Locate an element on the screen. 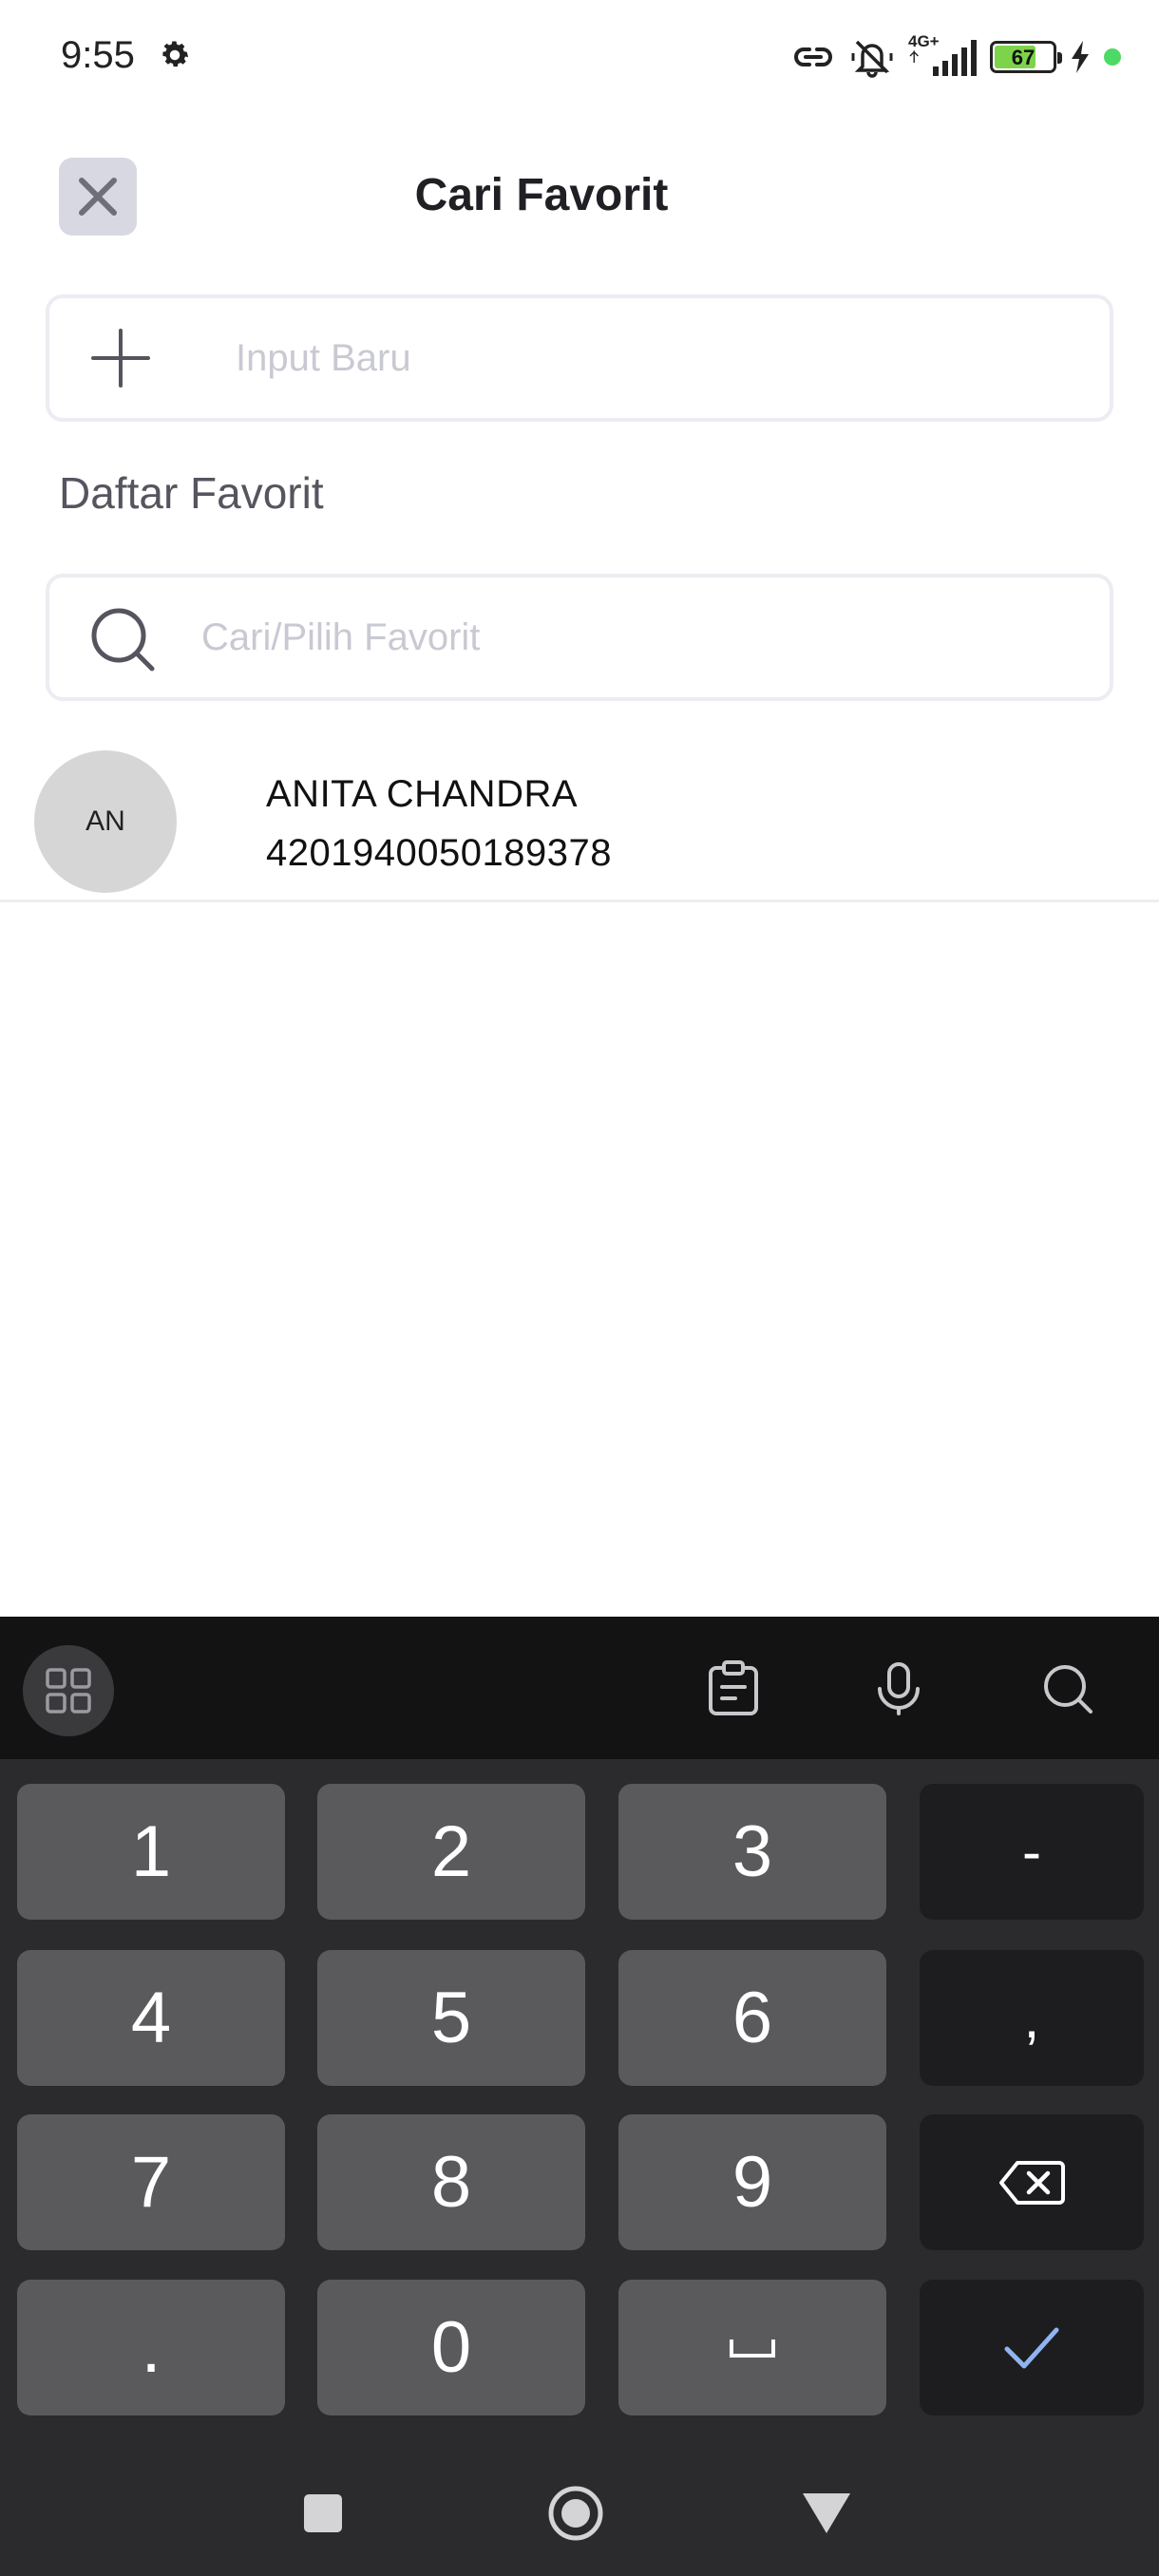 This screenshot has width=1159, height=2576. favorites-search-box is located at coordinates (579, 637).